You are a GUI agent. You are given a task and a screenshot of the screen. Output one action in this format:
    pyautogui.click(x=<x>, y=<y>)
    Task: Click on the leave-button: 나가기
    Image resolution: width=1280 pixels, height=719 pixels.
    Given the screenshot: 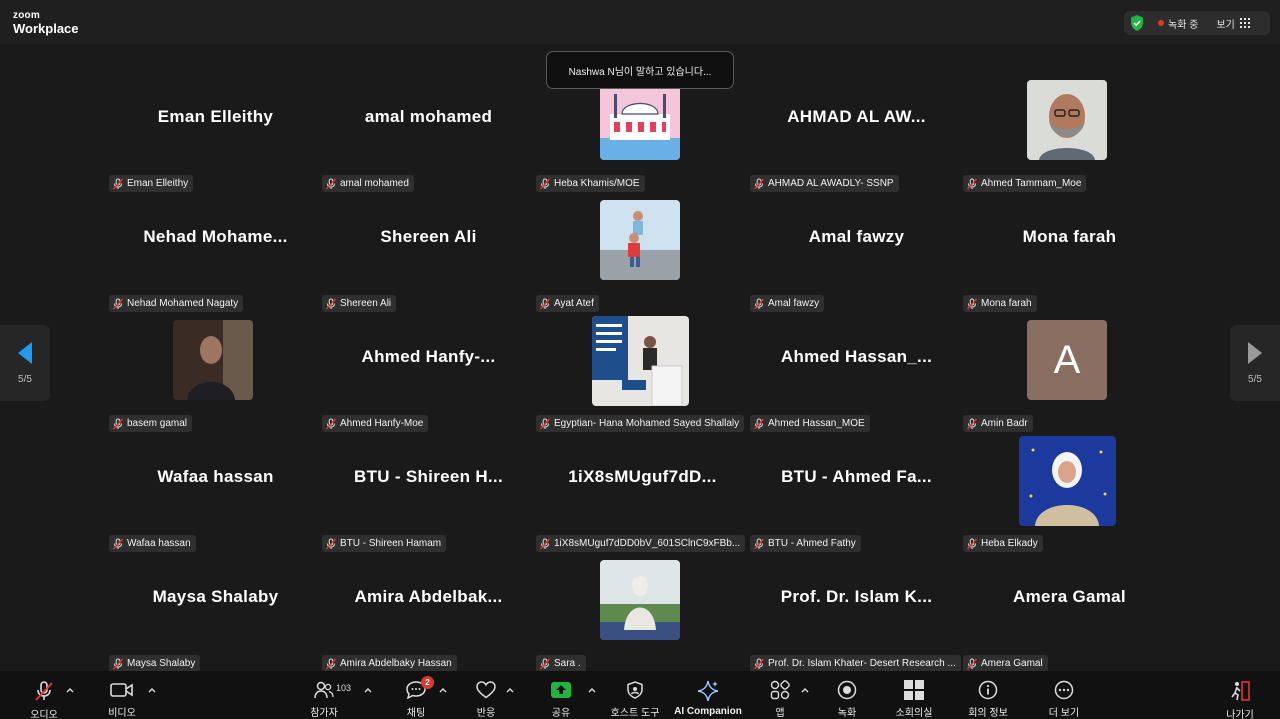 What is the action you would take?
    pyautogui.click(x=1240, y=695)
    